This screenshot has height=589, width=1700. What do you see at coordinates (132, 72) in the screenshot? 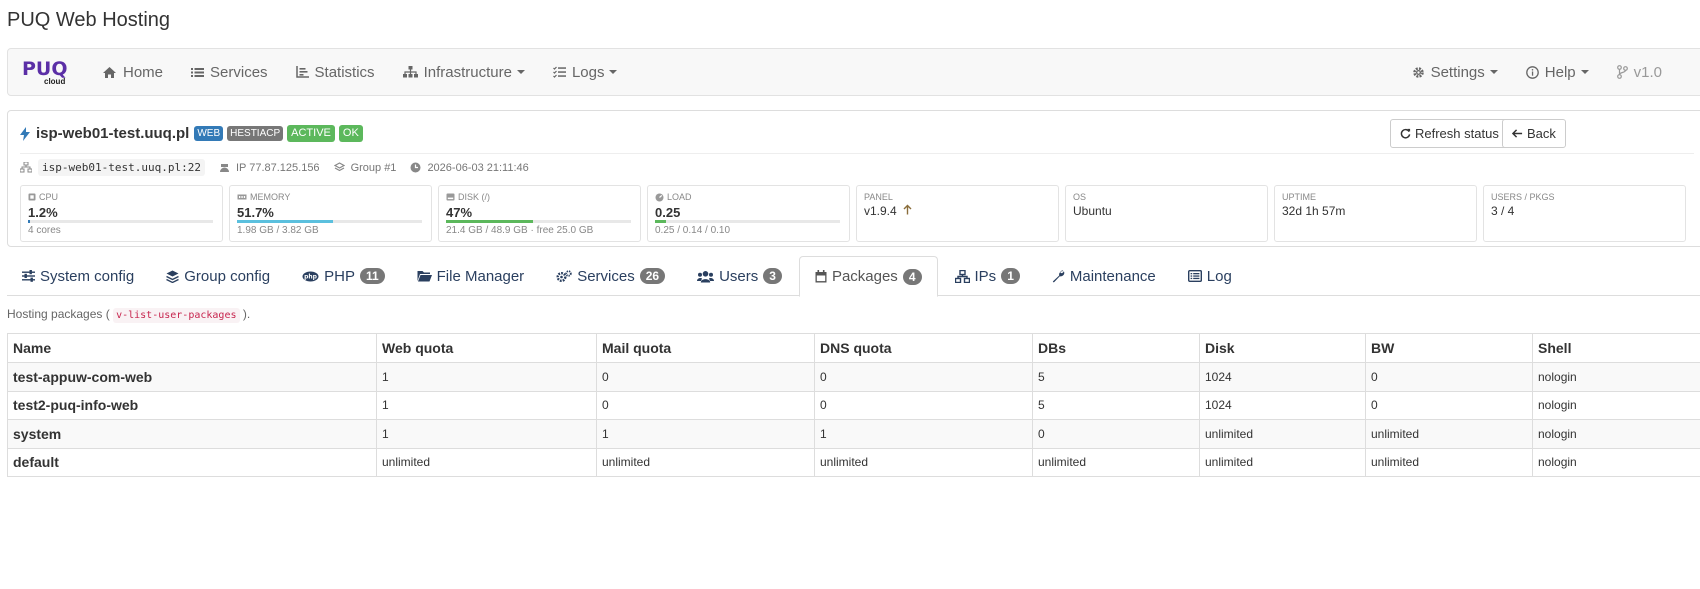
I see `nav-home: Home` at bounding box center [132, 72].